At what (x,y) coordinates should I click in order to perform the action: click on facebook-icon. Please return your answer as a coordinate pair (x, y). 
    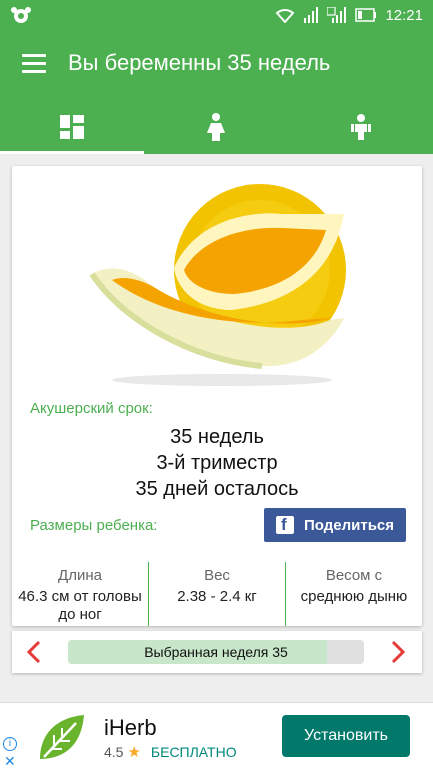
    Looking at the image, I should click on (285, 525).